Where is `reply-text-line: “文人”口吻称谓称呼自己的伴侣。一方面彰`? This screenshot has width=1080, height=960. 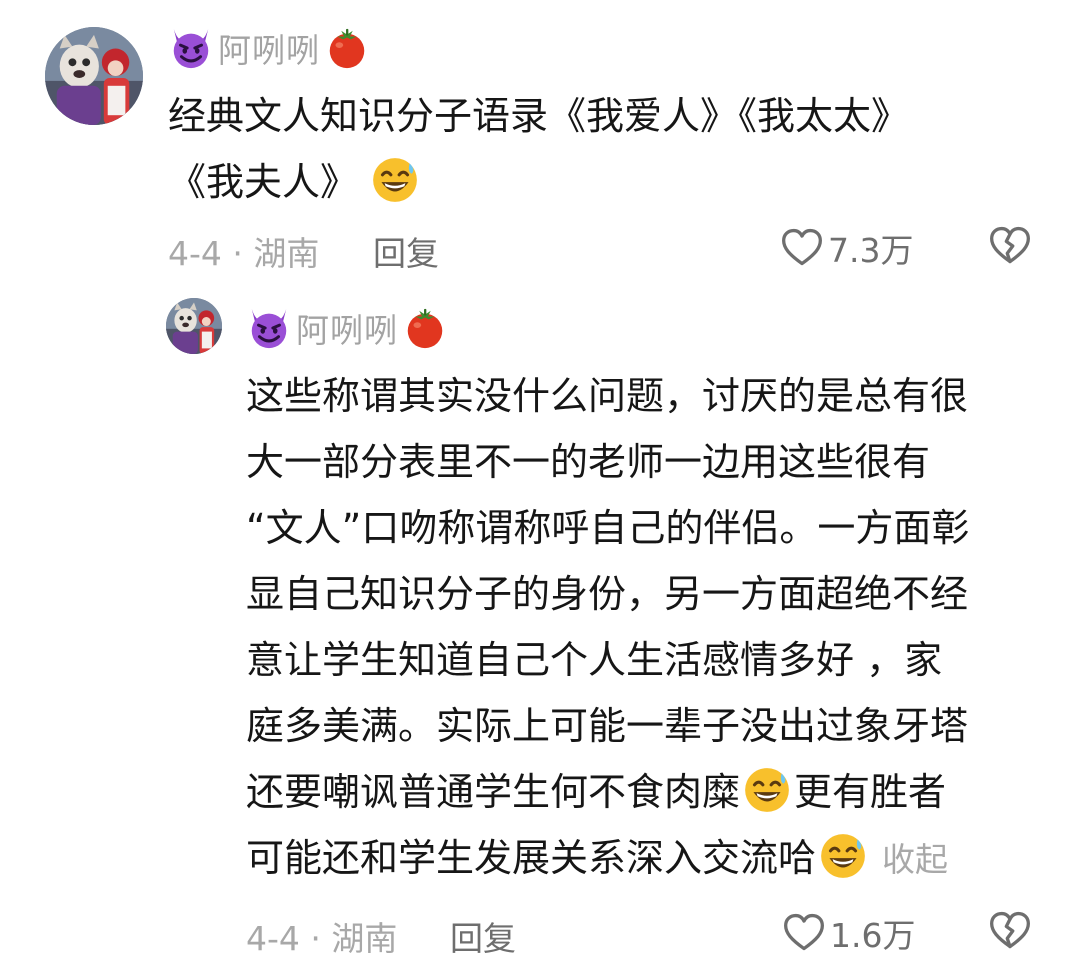 reply-text-line: “文人”口吻称谓称呼自己的伴侣。一方面彰 is located at coordinates (608, 528).